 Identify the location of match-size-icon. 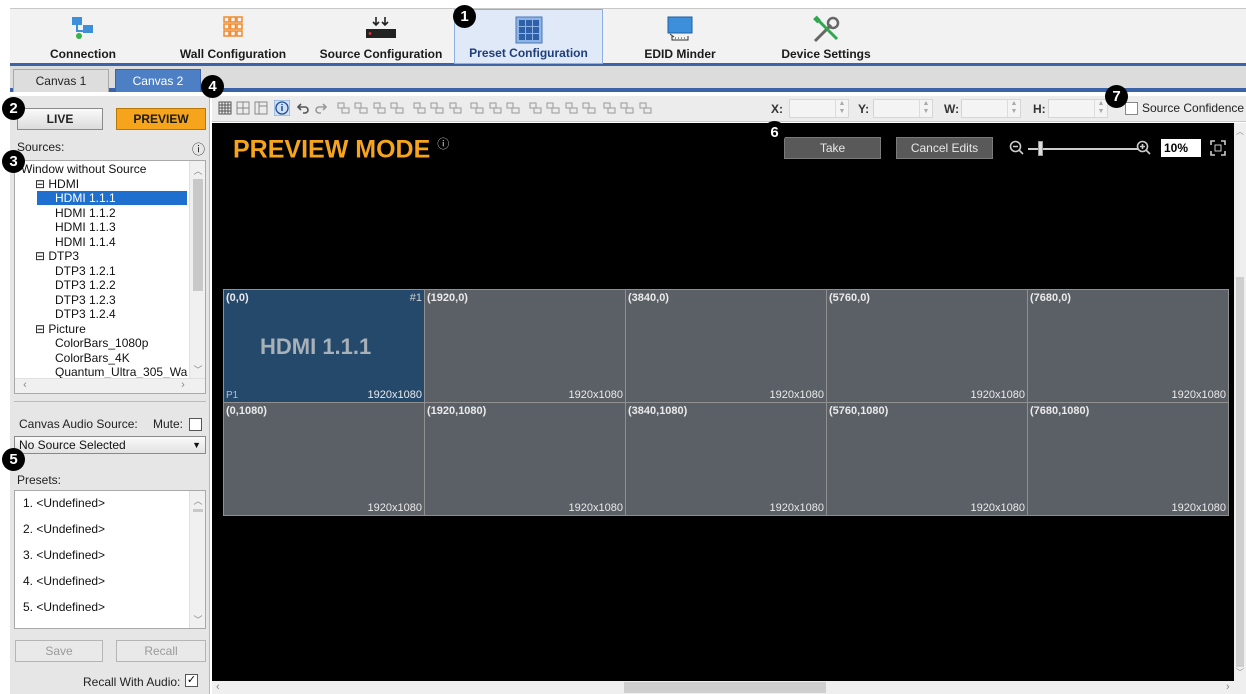
(609, 108).